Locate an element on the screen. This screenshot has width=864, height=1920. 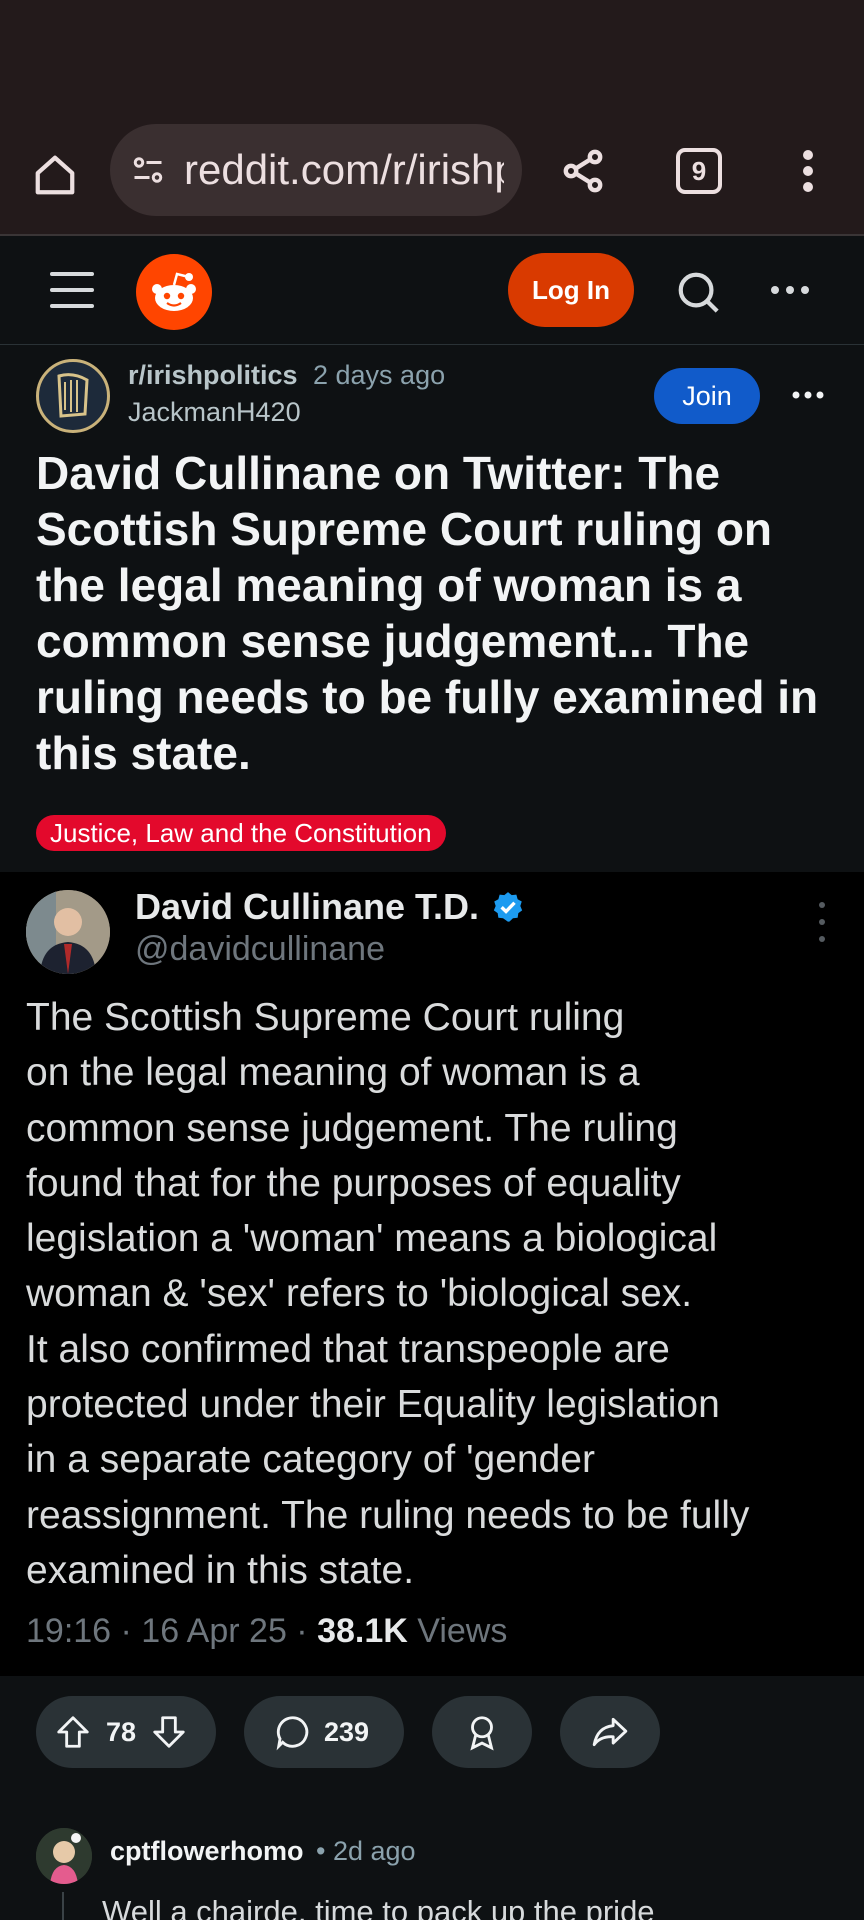
reddit-header: Log In is located at coordinates (432, 291).